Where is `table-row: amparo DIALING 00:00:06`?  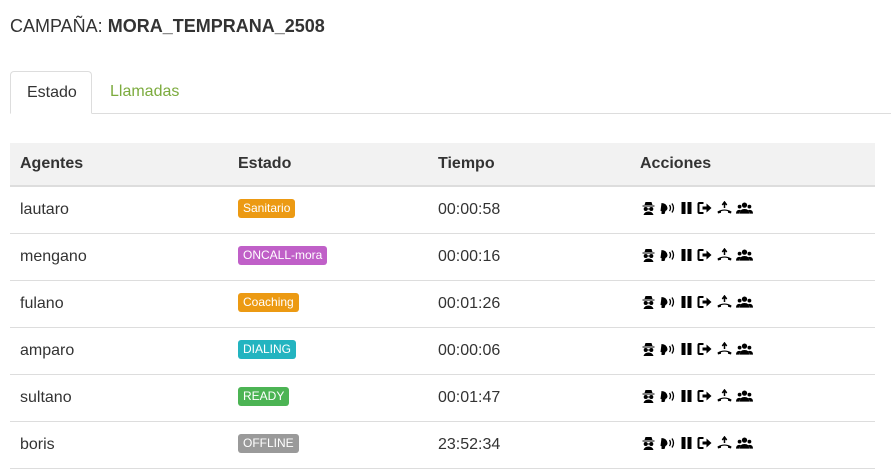
table-row: amparo DIALING 00:00:06 is located at coordinates (442, 351).